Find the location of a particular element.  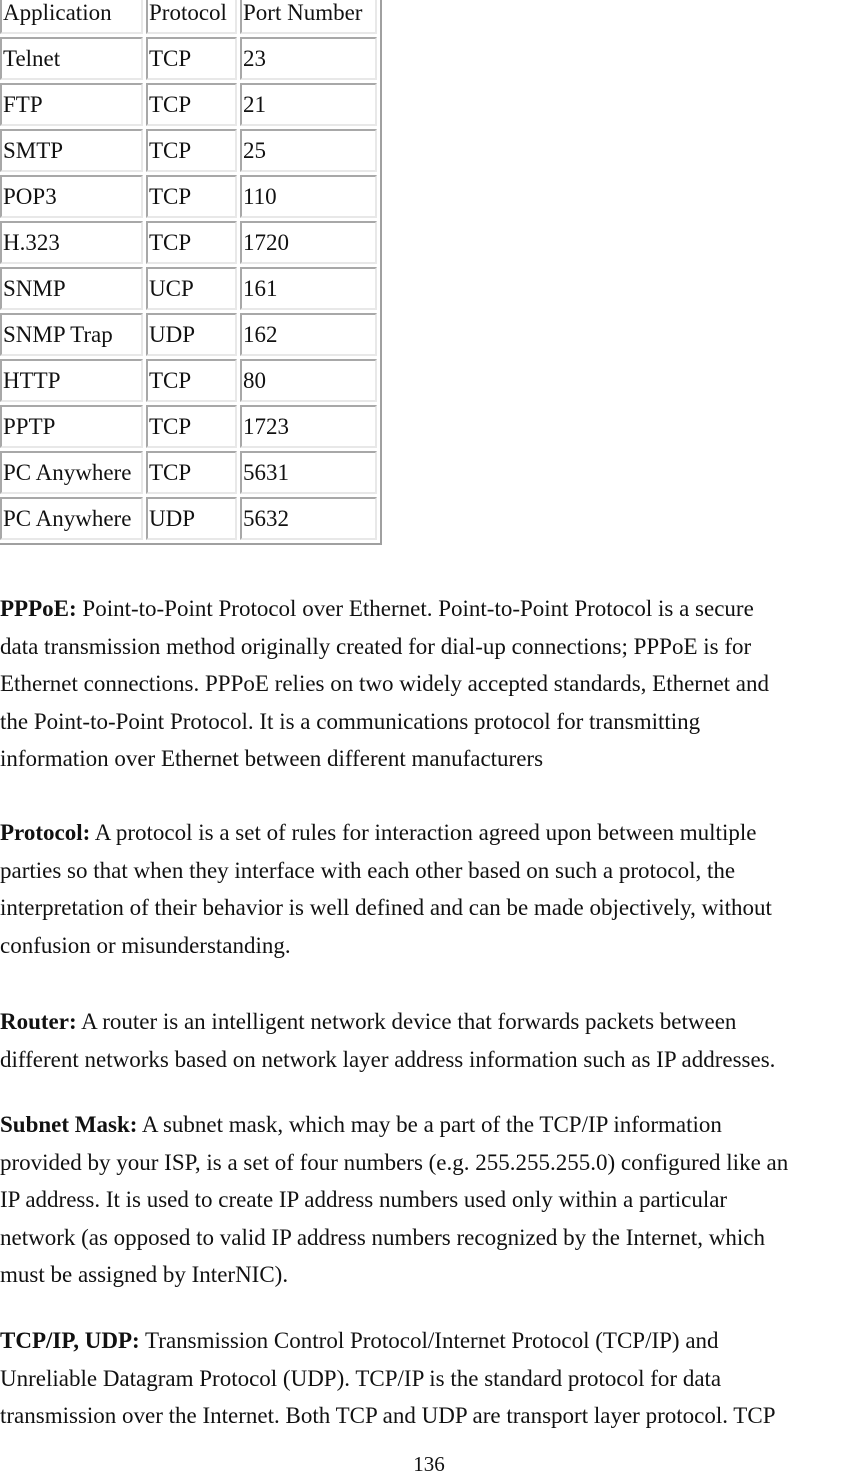

table-row: PC Anywhere UDP 5632 is located at coordinates (188, 518).